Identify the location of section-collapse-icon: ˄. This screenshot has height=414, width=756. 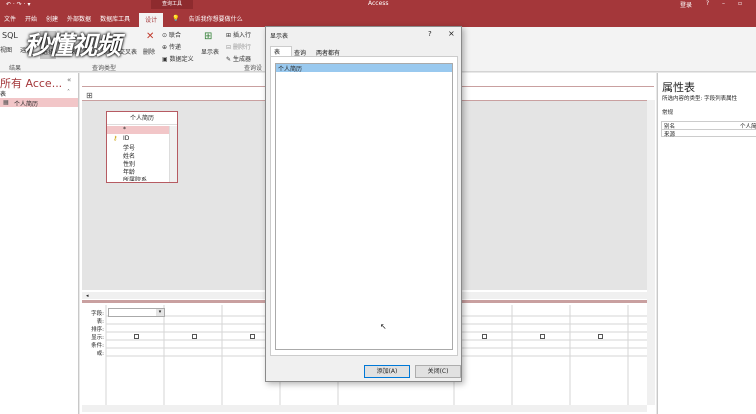
(68, 92).